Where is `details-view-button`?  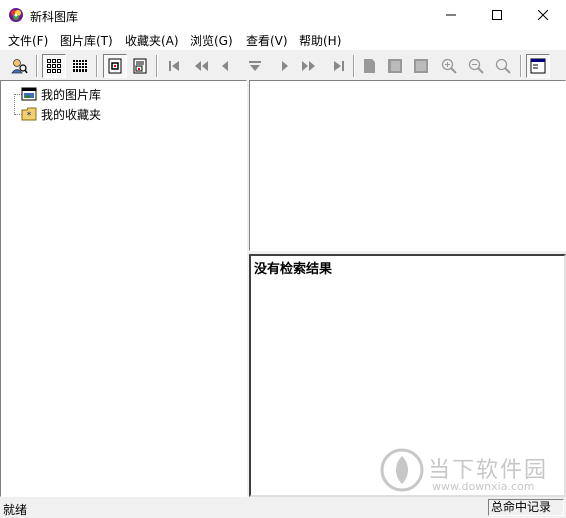
details-view-button is located at coordinates (80, 66).